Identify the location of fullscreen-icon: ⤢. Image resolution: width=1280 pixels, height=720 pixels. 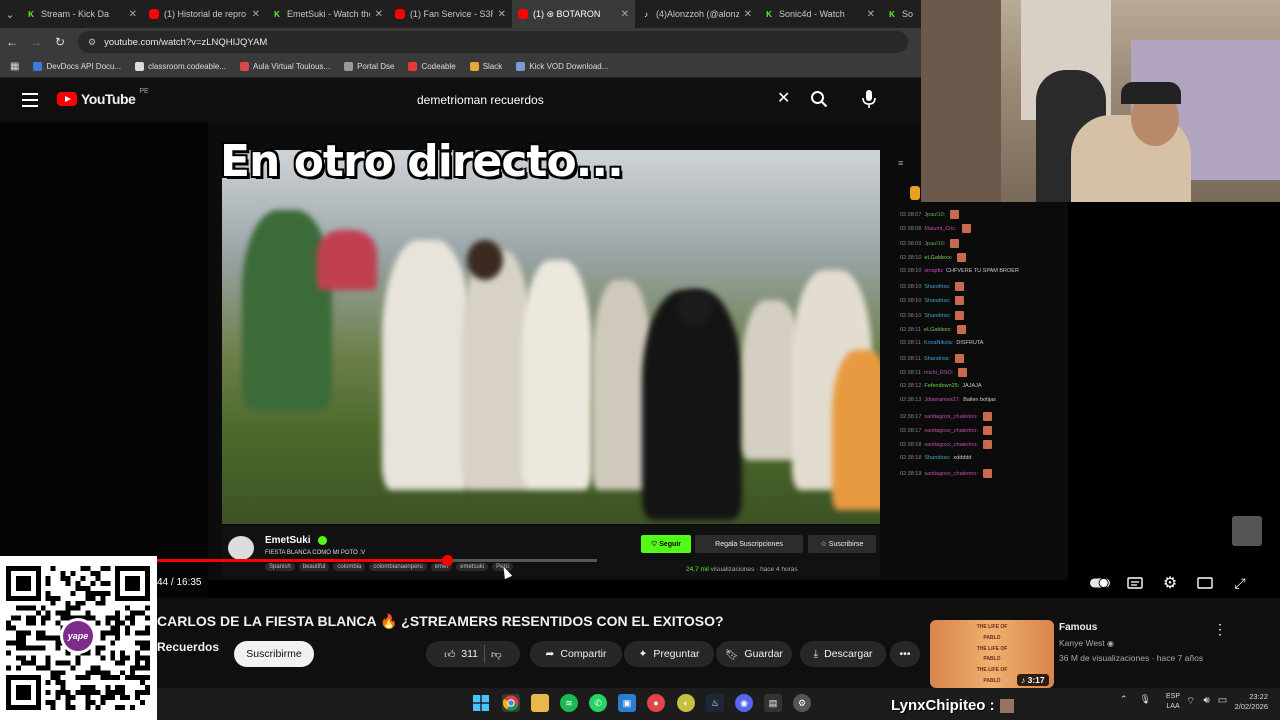
(1240, 583).